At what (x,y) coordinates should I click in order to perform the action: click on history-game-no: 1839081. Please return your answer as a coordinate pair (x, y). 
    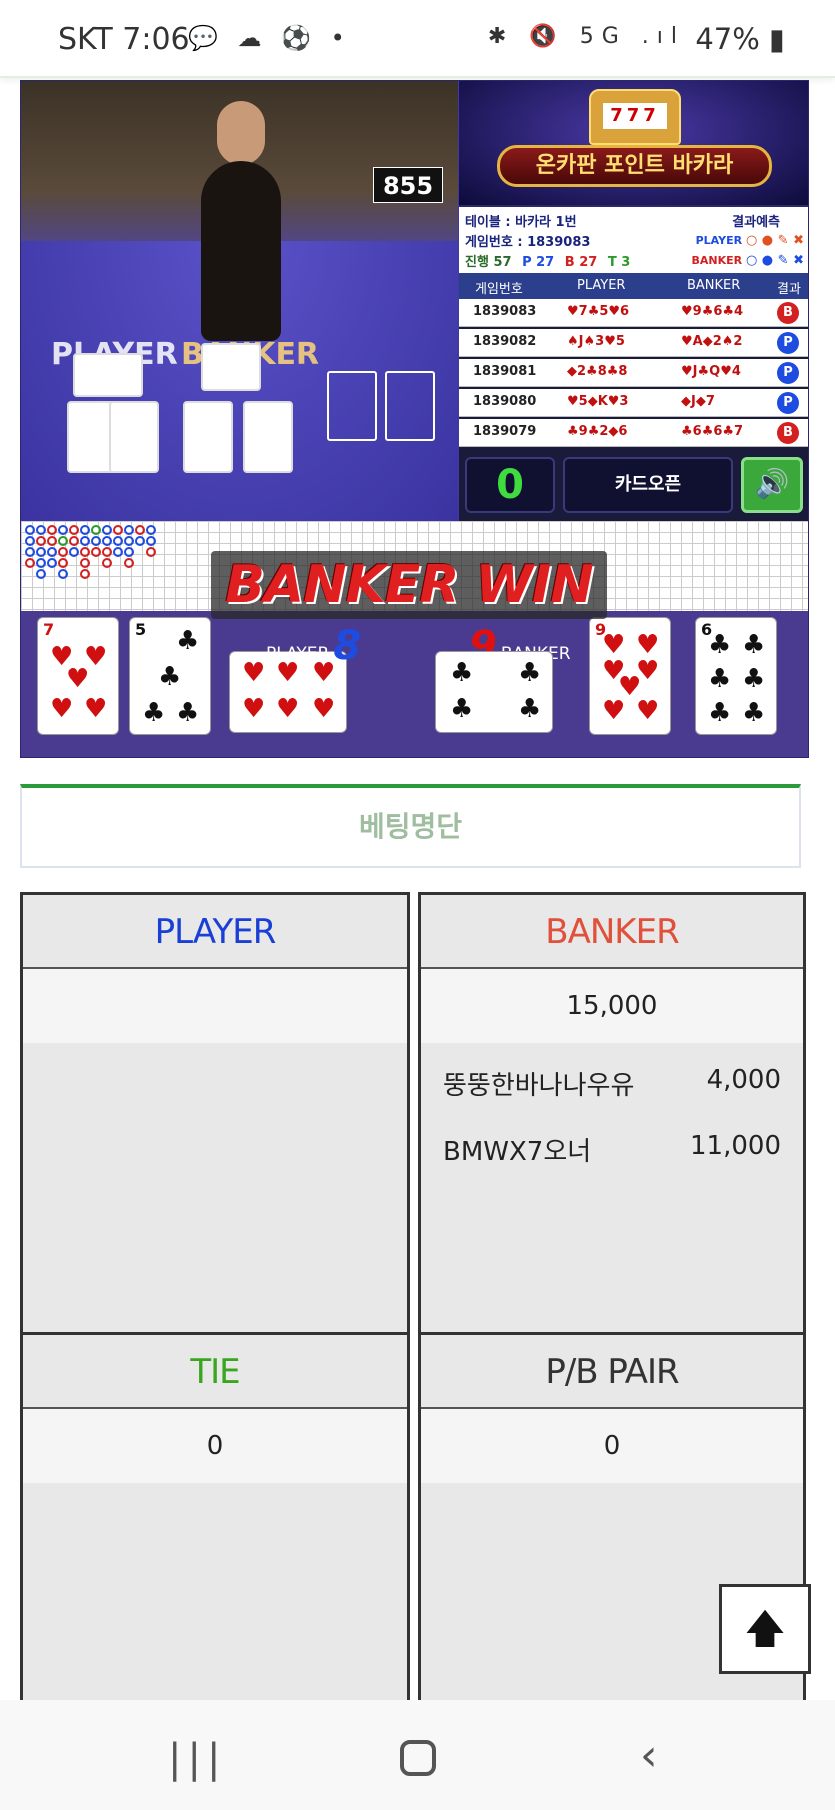
    Looking at the image, I should click on (505, 371).